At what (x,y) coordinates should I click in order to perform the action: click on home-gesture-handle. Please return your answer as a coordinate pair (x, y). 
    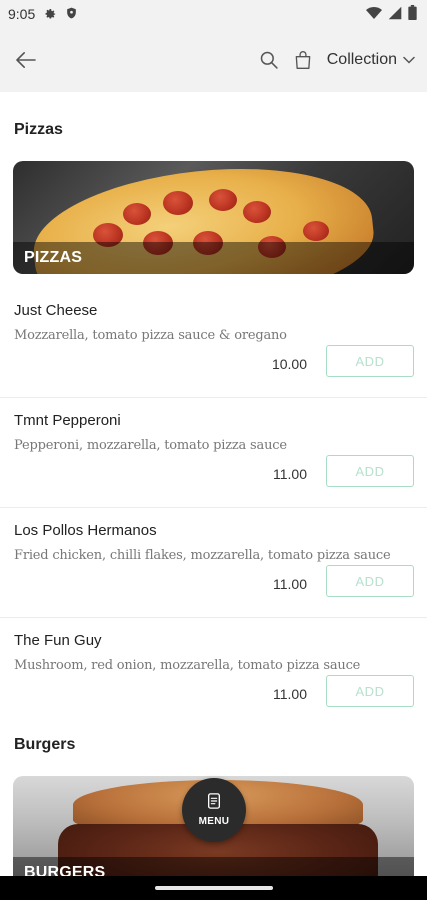
    Looking at the image, I should click on (213, 888).